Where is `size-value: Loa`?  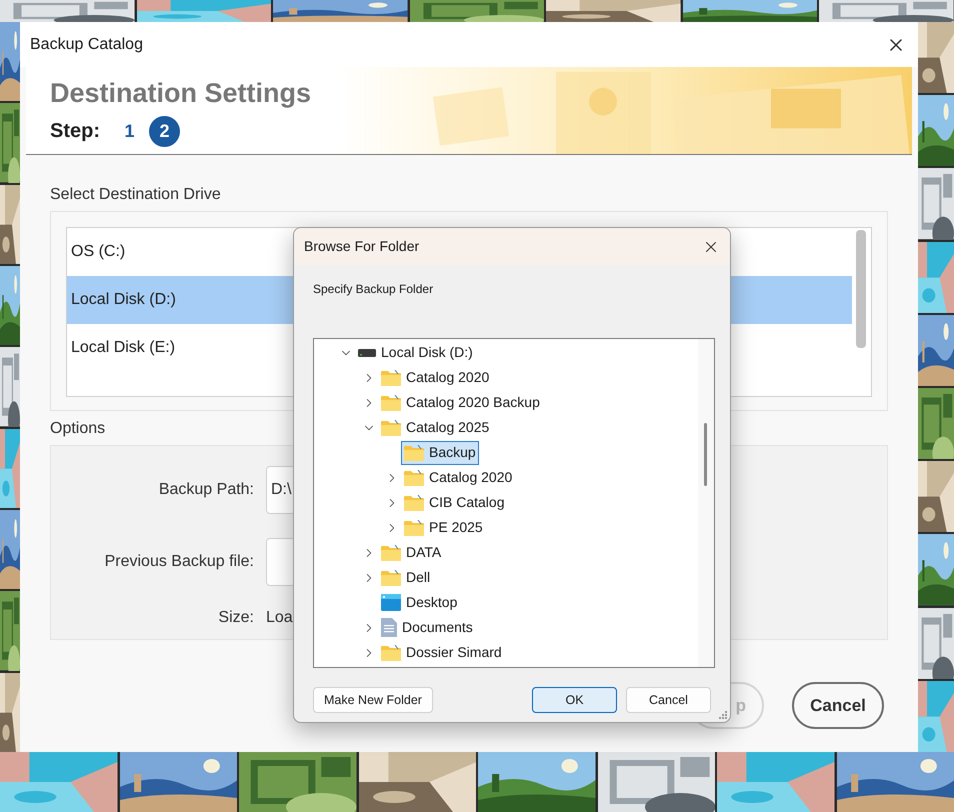 size-value: Loa is located at coordinates (279, 618).